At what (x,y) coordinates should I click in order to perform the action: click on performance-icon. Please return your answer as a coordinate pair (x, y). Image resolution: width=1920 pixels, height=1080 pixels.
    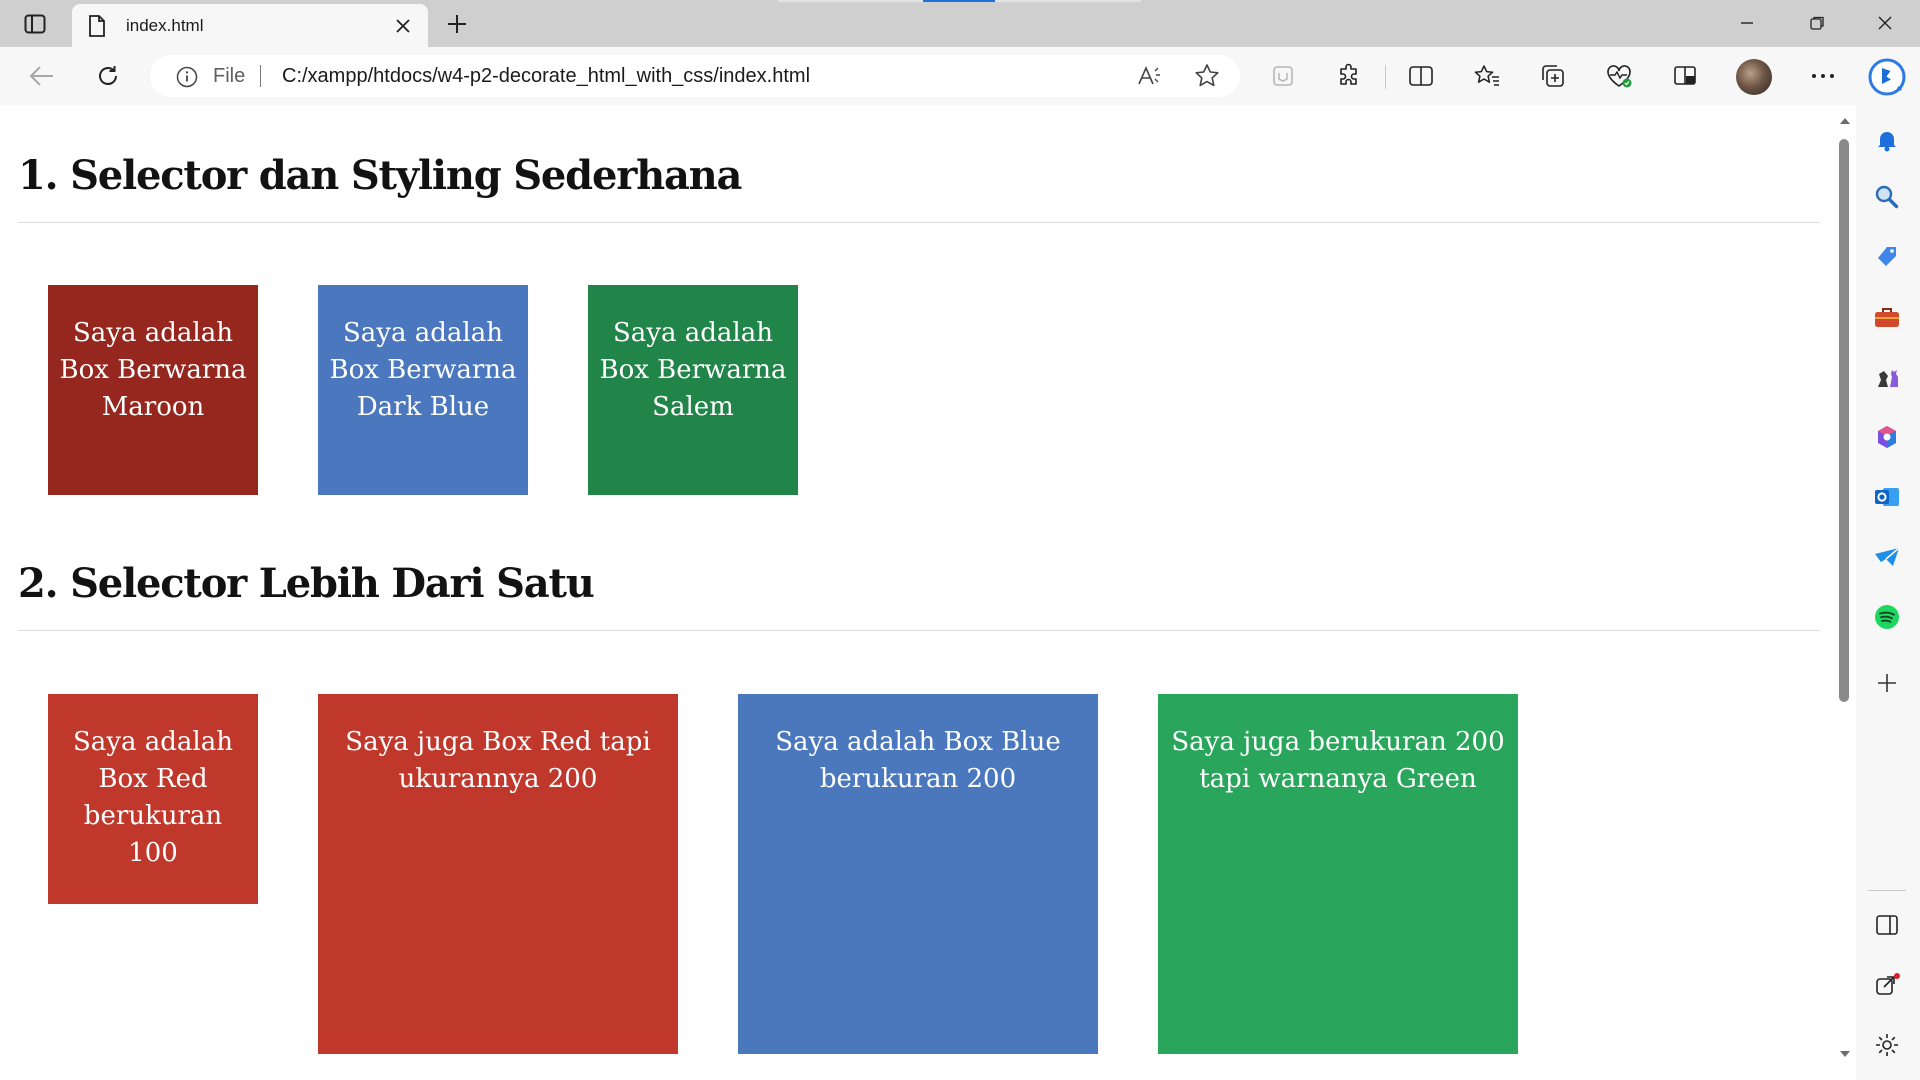
    Looking at the image, I should click on (1619, 76).